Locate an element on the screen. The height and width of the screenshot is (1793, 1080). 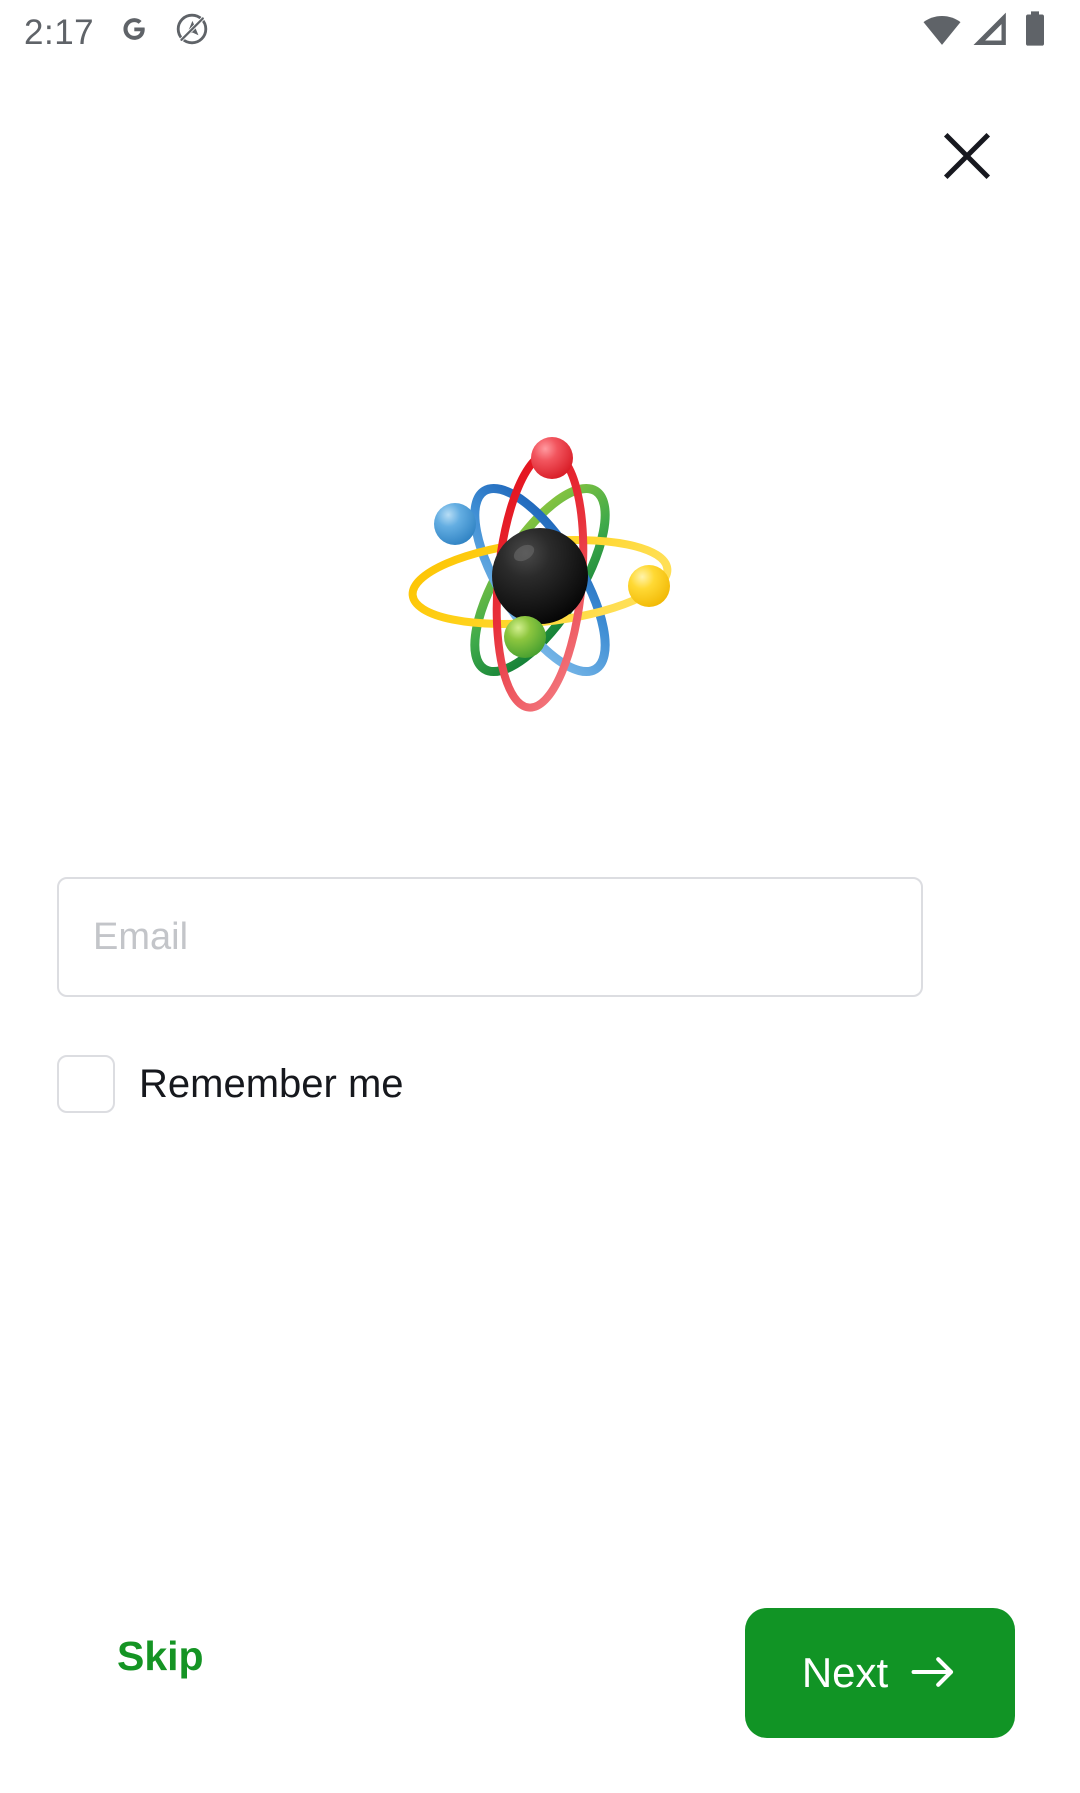
status-bar-left: 2:17 is located at coordinates (117, 31).